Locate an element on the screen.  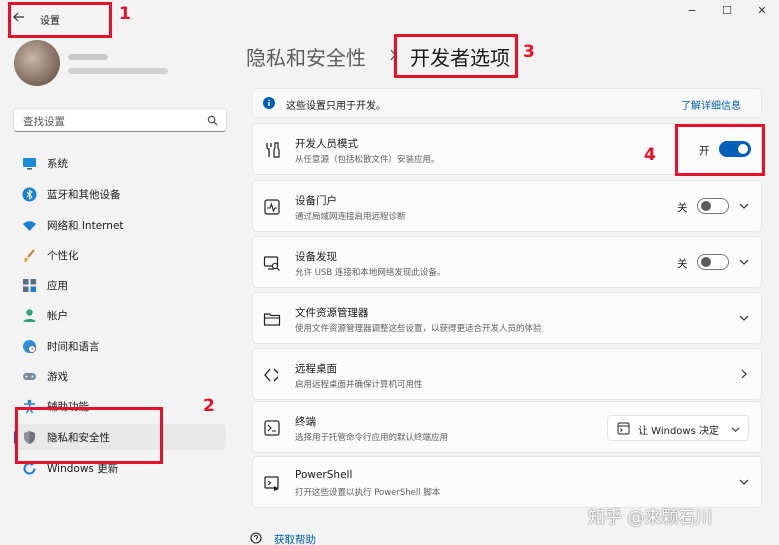
gamepad-icon is located at coordinates (29, 376).